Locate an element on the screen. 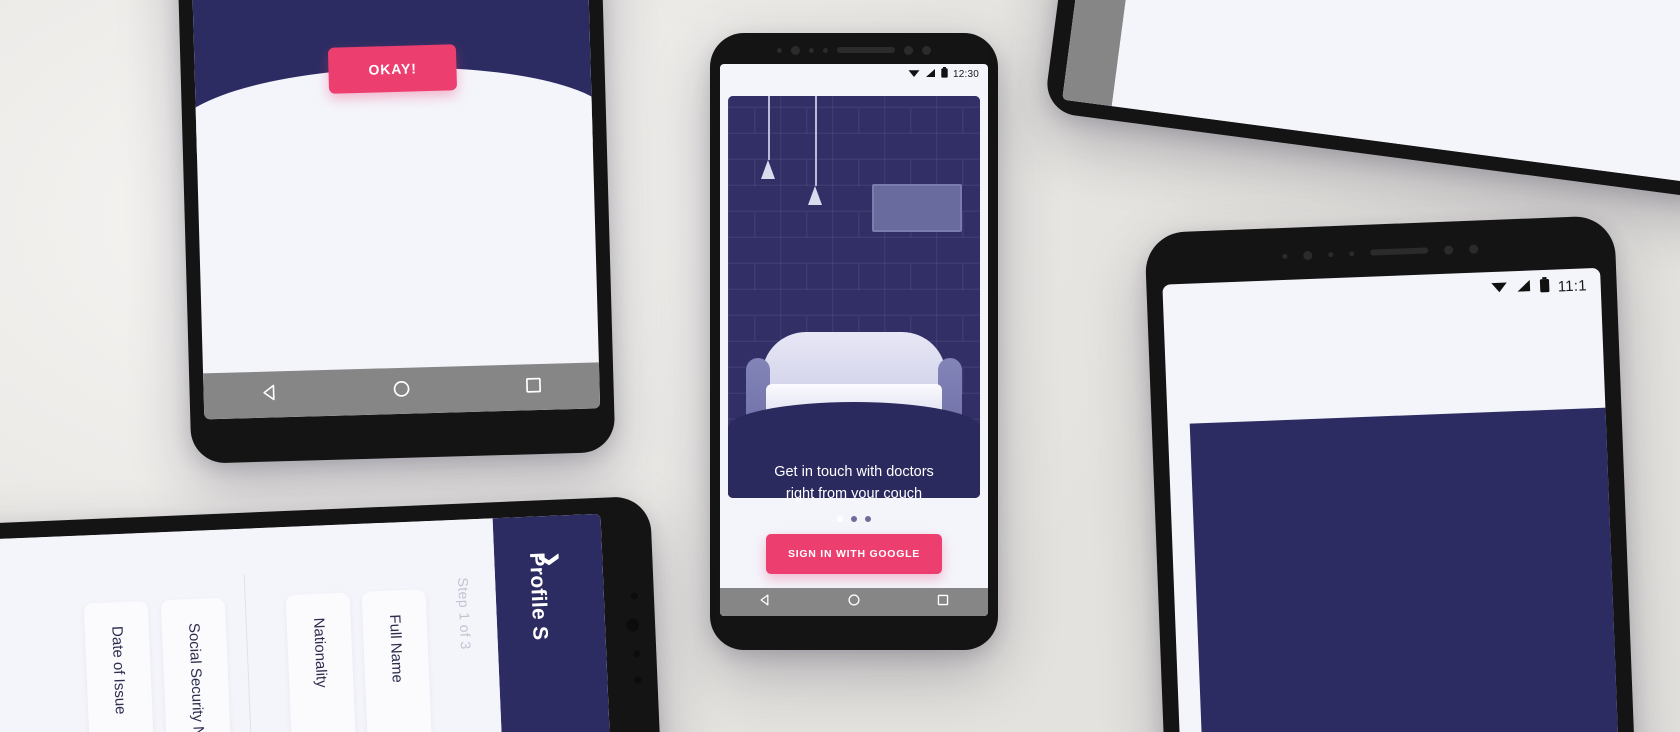 This screenshot has width=1680, height=732. field-label: Nationality is located at coordinates (320, 653).